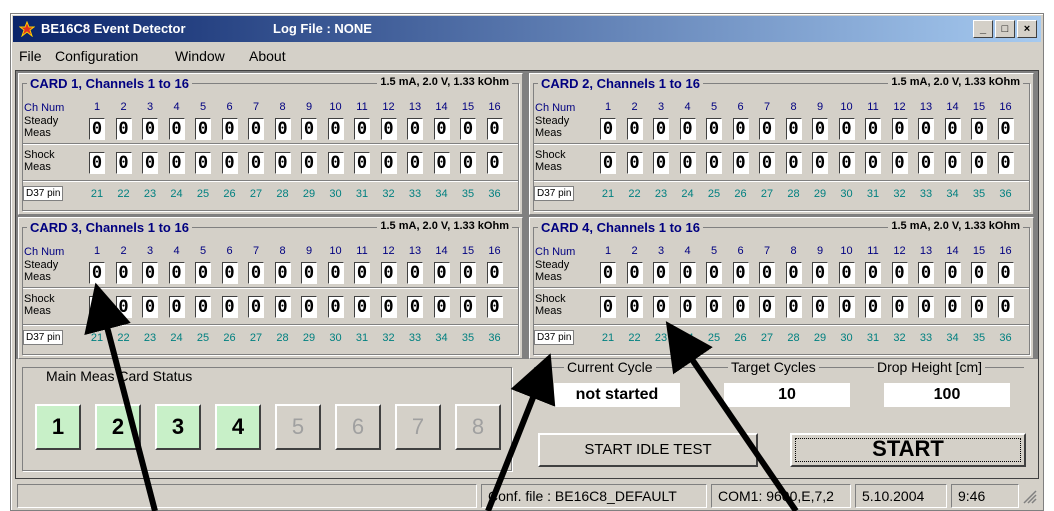  Describe the element at coordinates (527, 55) in the screenshot. I see `menu-bar: File Configuration Window About` at that location.